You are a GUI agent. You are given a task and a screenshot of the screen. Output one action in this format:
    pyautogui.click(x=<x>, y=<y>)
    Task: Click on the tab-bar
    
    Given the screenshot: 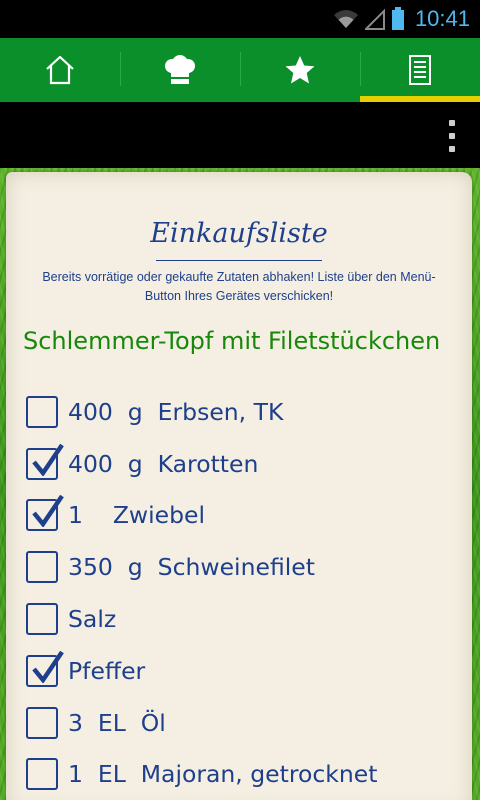 What is the action you would take?
    pyautogui.click(x=240, y=70)
    